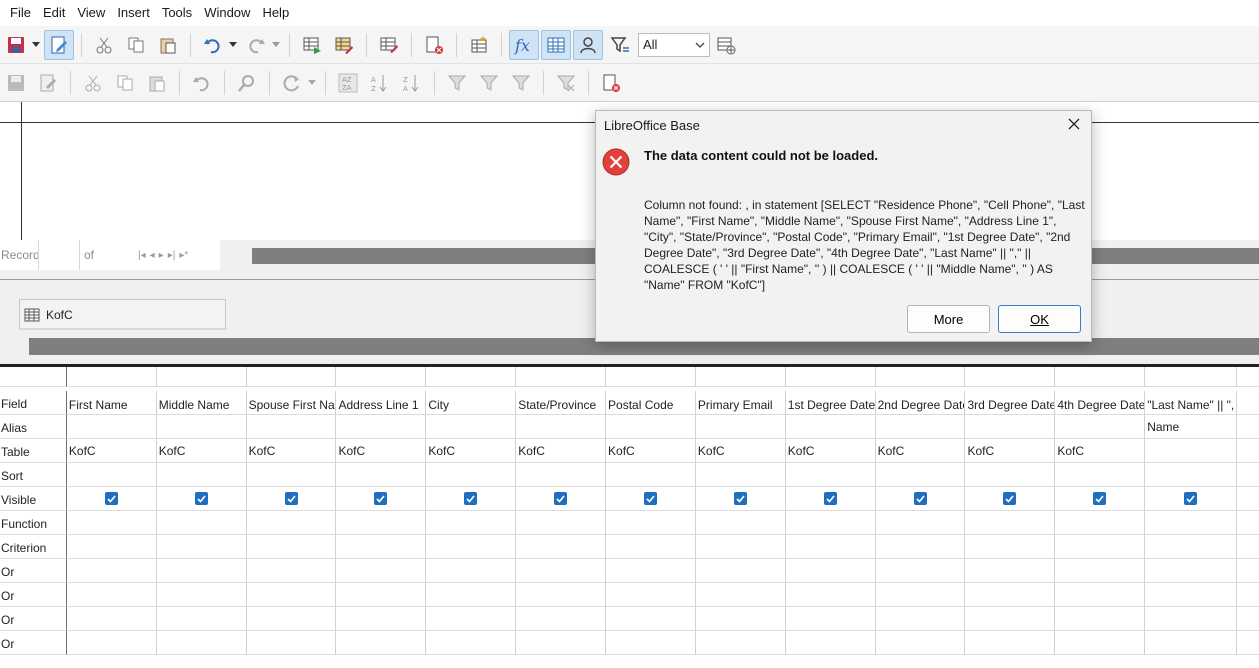  I want to click on sort-descending-button: ZA, so click(412, 83).